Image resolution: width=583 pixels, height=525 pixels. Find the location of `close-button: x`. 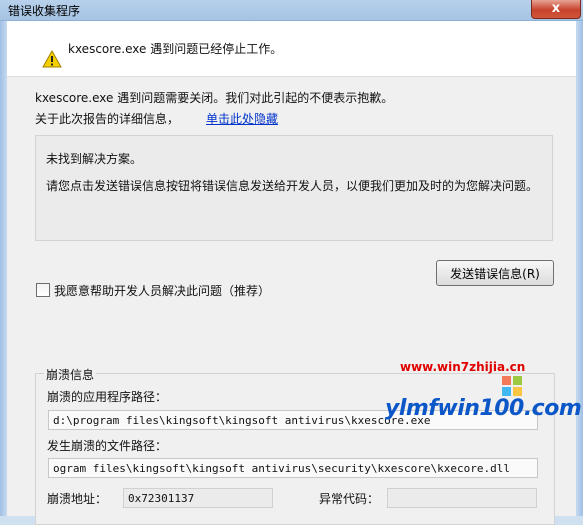

close-button: x is located at coordinates (556, 9).